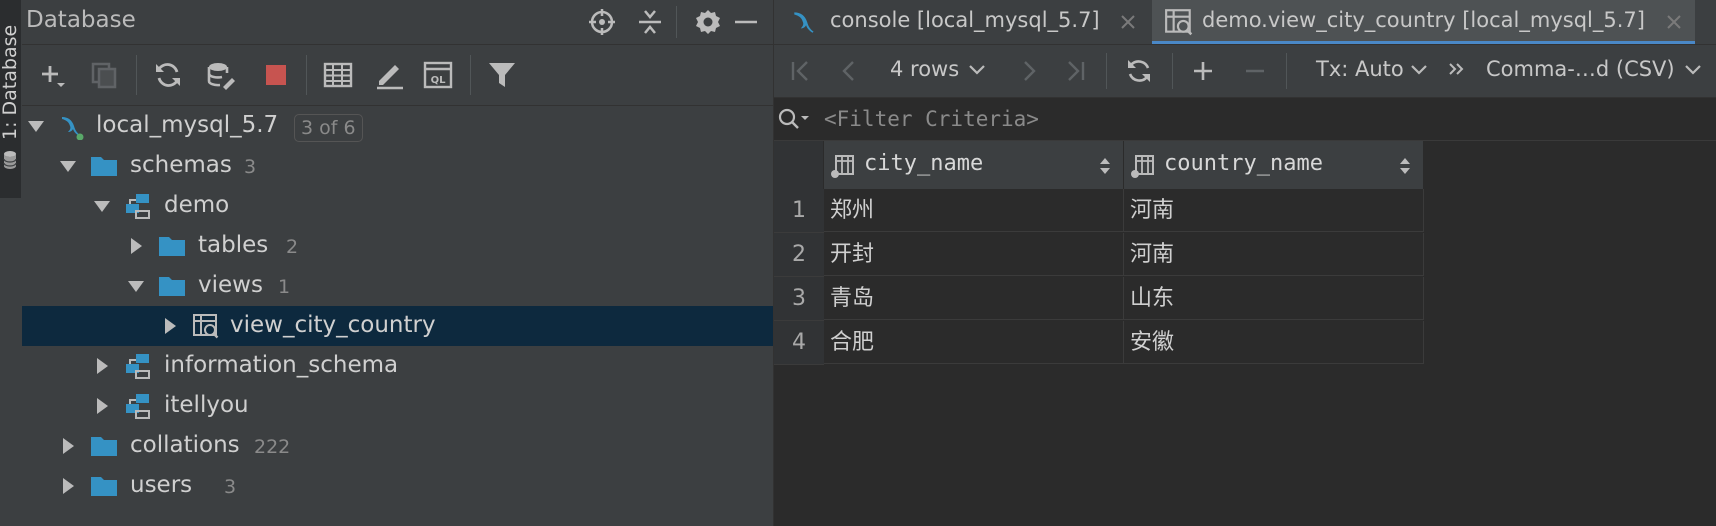 This screenshot has width=1716, height=526. Describe the element at coordinates (1457, 70) in the screenshot. I see `more-actions-icon` at that location.